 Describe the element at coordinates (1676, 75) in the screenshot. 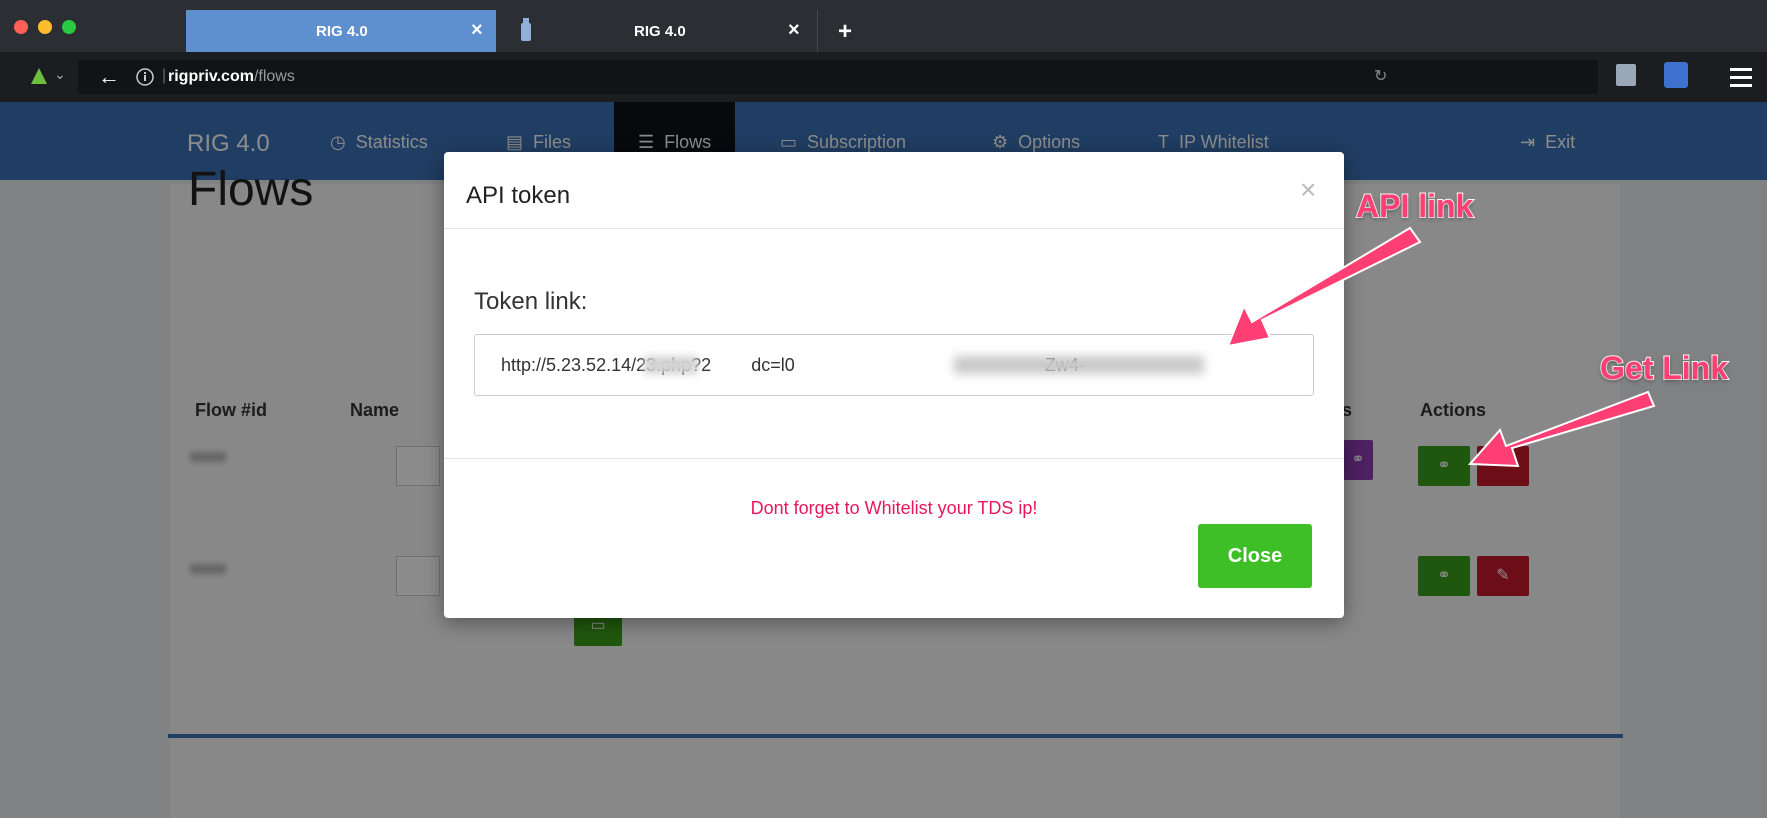

I see `extension-sg-icon` at that location.